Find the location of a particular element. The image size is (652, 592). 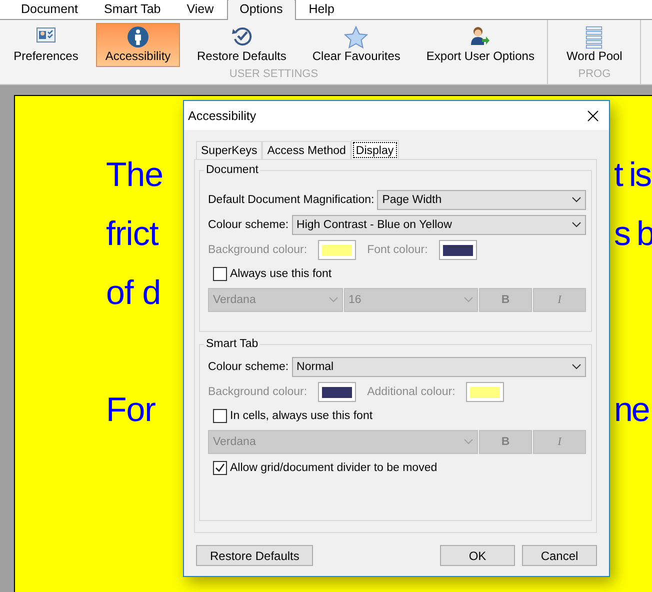

field-label: Font colour: is located at coordinates (397, 250).